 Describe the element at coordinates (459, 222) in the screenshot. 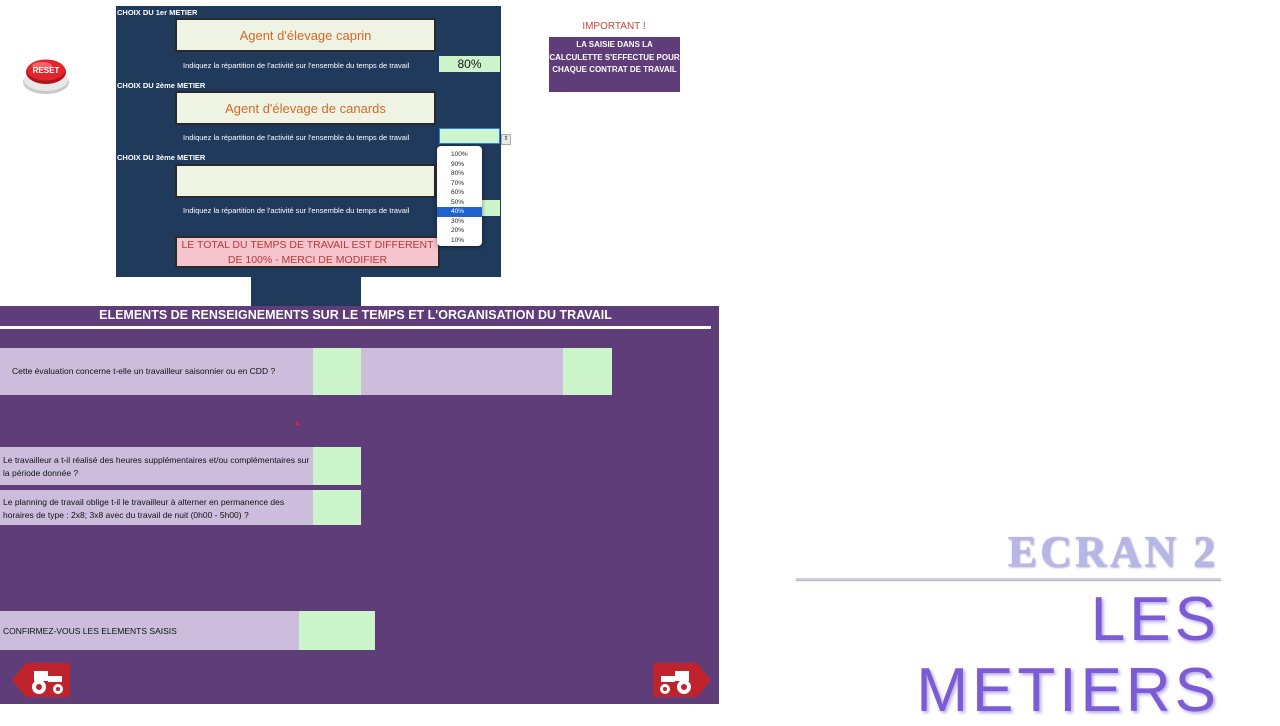

I see `dropdown-option: 30%` at that location.